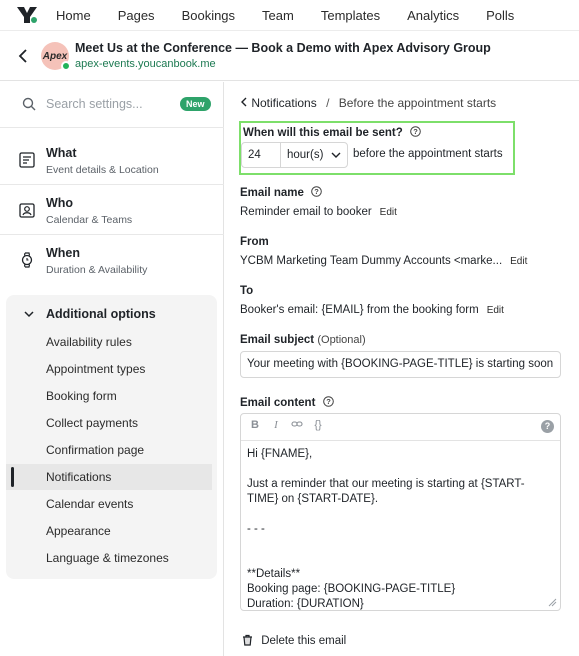 The width and height of the screenshot is (579, 656). Describe the element at coordinates (195, 104) in the screenshot. I see `new-badge: New` at that location.